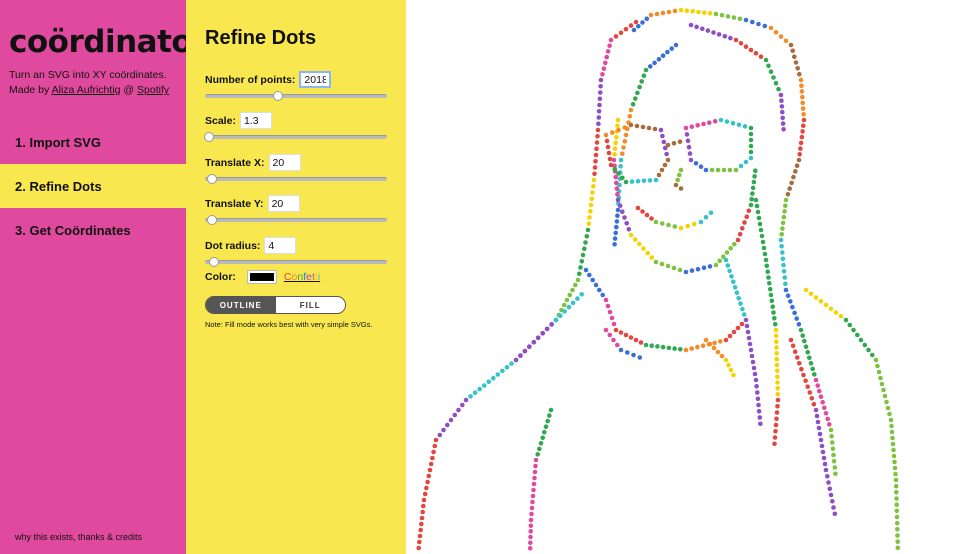 The height and width of the screenshot is (554, 975). What do you see at coordinates (86, 90) in the screenshot?
I see `author-link: Aliza Aufrichtig` at bounding box center [86, 90].